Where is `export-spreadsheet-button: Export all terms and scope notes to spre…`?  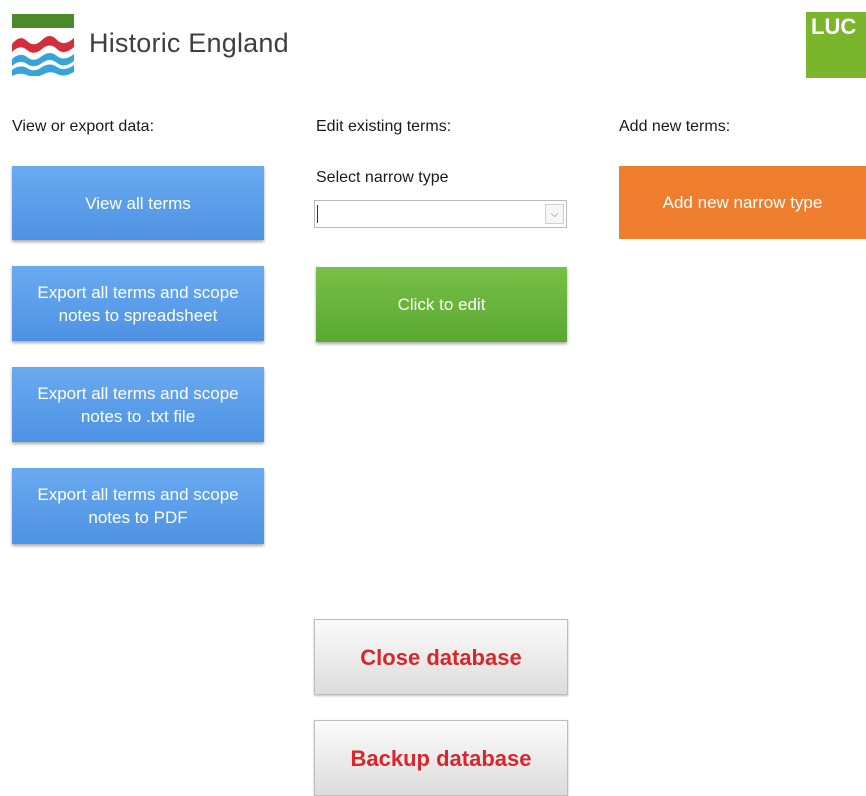 export-spreadsheet-button: Export all terms and scope notes to spre… is located at coordinates (138, 303).